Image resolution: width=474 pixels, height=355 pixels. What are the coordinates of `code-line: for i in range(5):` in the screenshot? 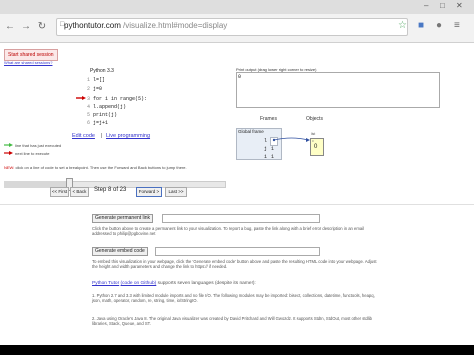 It's located at (120, 99).